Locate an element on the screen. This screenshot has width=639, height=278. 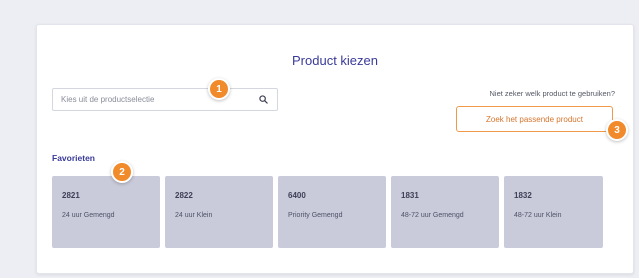
favorite-tile: 1832 48-72 uur Klein is located at coordinates (553, 212).